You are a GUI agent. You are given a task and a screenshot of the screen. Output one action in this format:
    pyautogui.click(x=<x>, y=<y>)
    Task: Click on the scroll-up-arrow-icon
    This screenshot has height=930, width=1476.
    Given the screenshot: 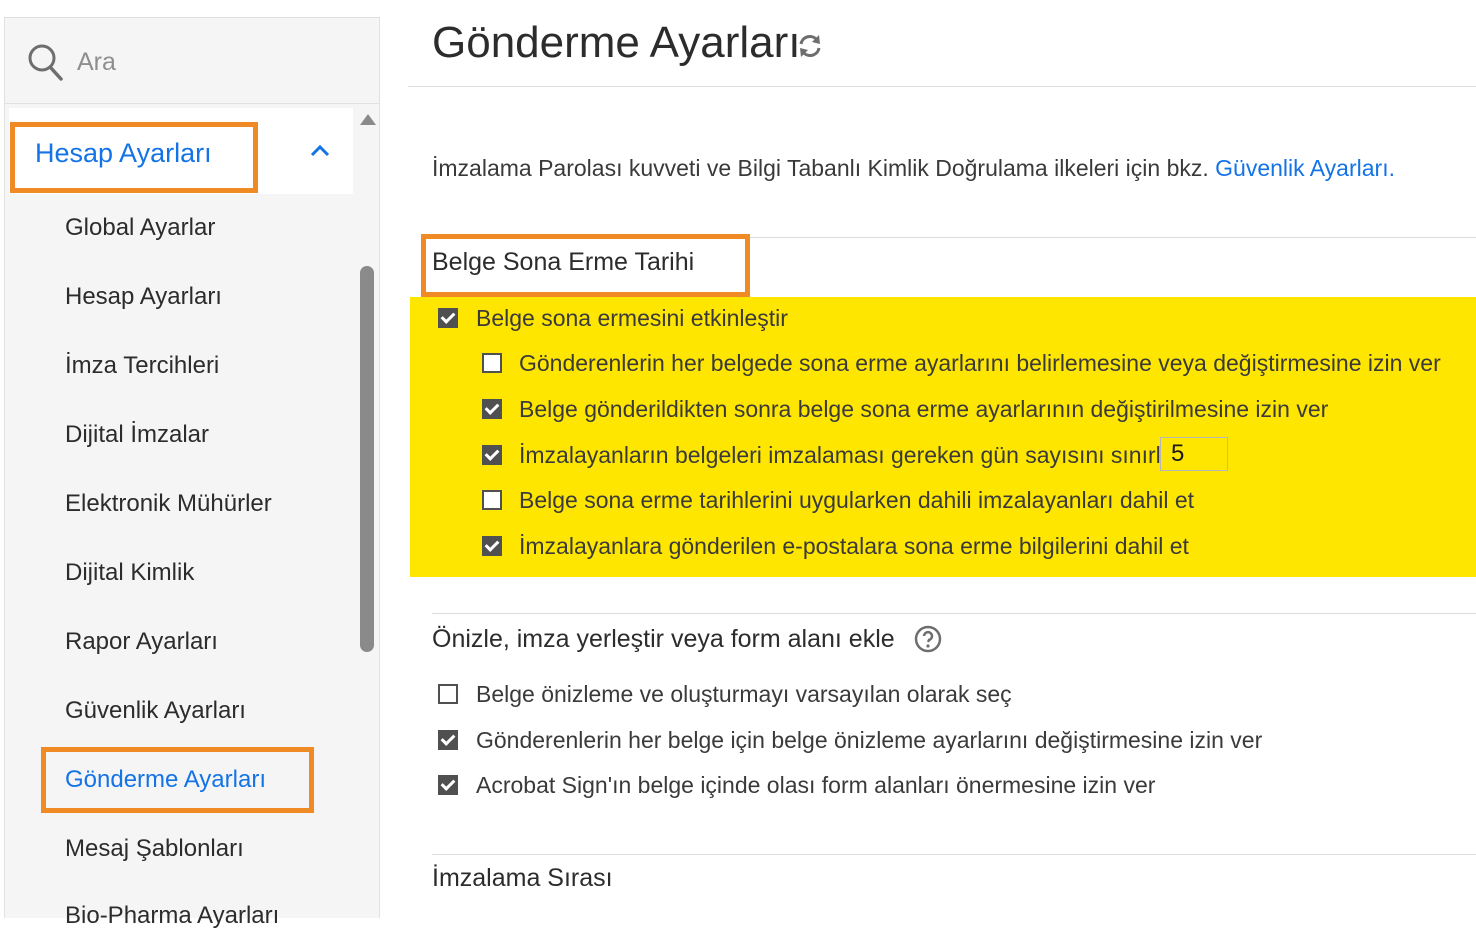 What is the action you would take?
    pyautogui.click(x=368, y=120)
    